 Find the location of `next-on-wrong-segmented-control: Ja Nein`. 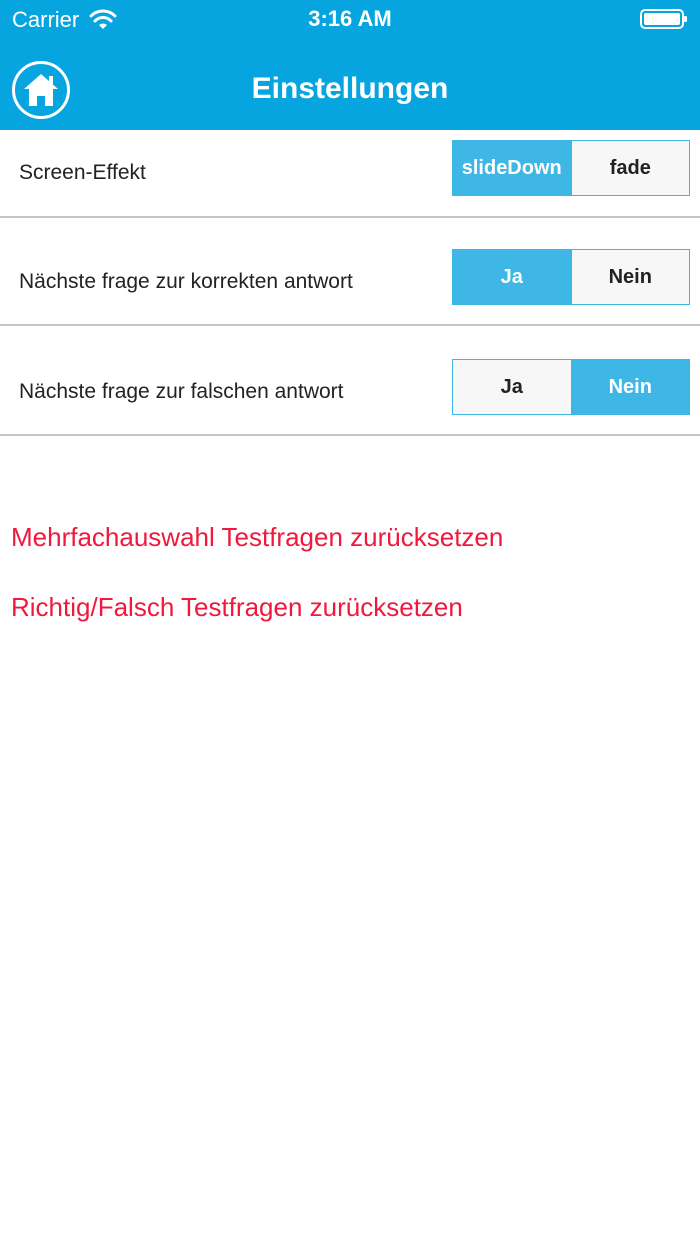

next-on-wrong-segmented-control: Ja Nein is located at coordinates (571, 387).